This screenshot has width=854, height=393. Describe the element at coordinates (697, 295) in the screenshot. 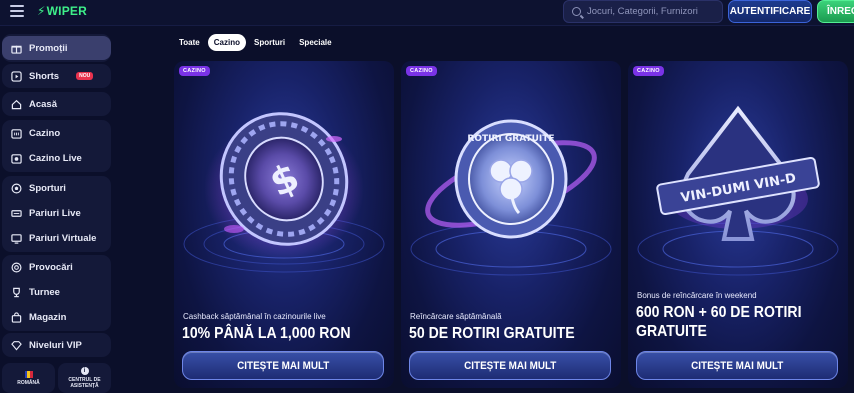

I see `promo-subtitle: Bonus de reîncărcare în weekend` at that location.